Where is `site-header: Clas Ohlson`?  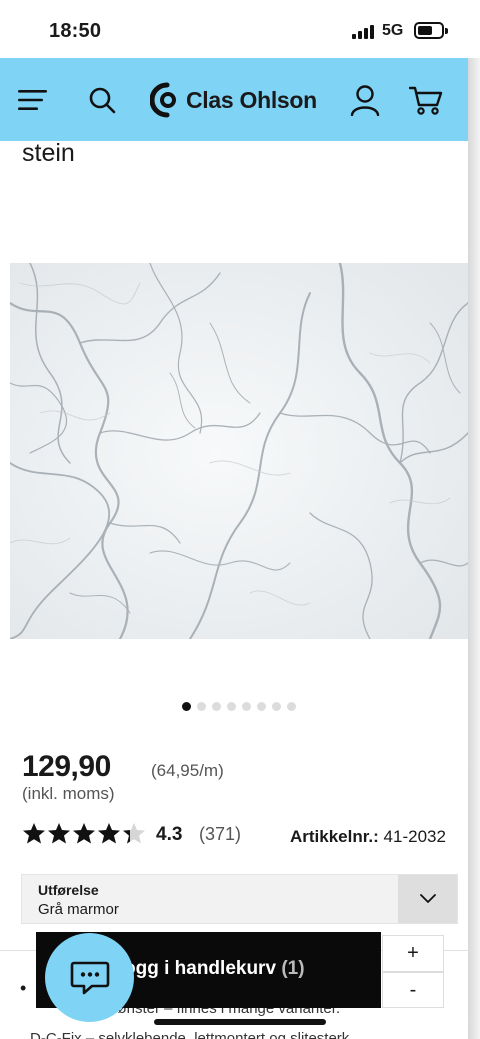 site-header: Clas Ohlson is located at coordinates (235, 99).